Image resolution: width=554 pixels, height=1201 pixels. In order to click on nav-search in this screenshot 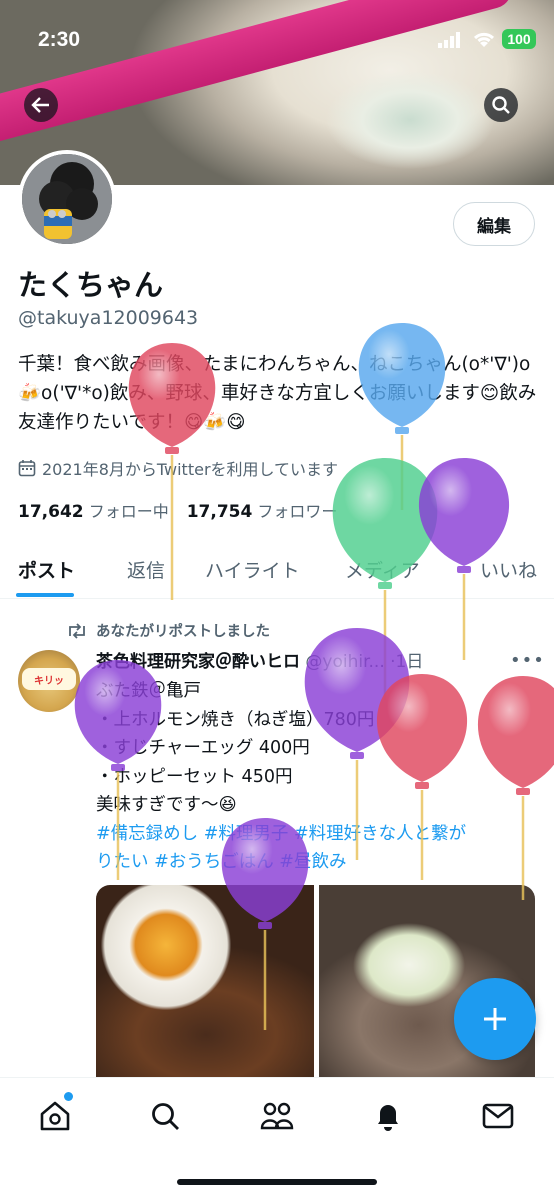, I will do `click(165, 1116)`.